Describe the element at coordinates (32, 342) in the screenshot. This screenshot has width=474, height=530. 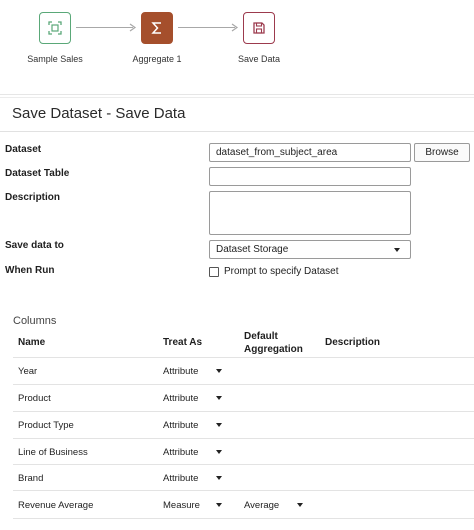
I see `column-header-name: Name` at that location.